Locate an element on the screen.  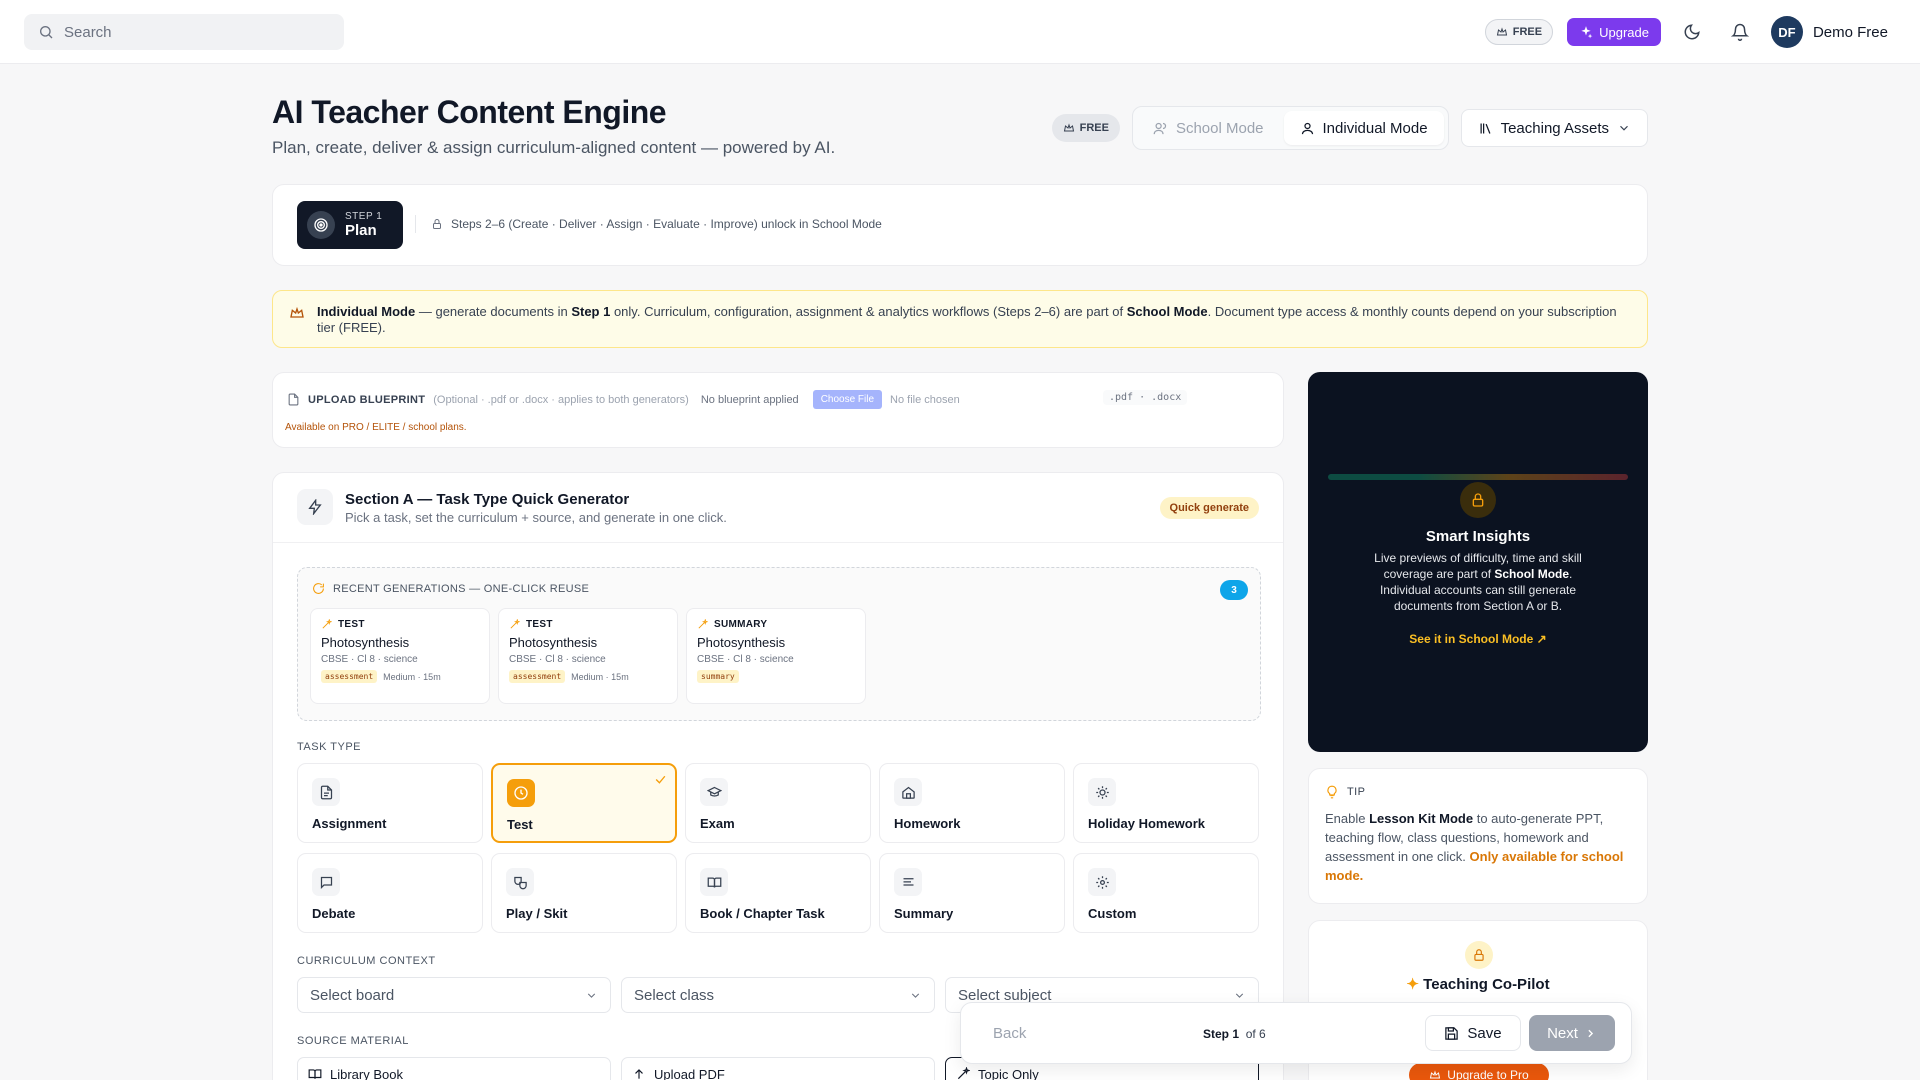
task-tile-book-chapter: Book / Chapter Task is located at coordinates (778, 893).